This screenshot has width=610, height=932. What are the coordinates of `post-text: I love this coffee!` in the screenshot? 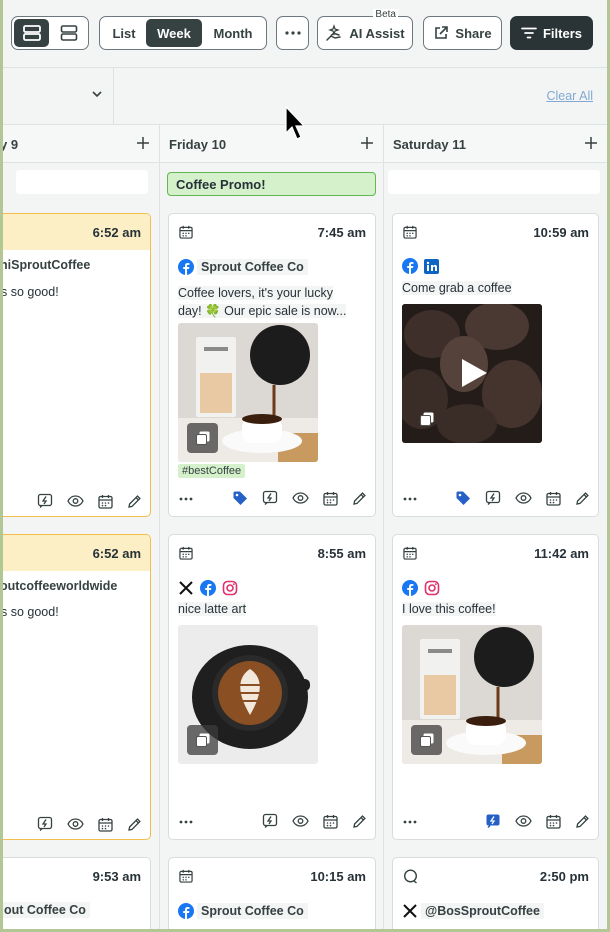 It's located at (496, 609).